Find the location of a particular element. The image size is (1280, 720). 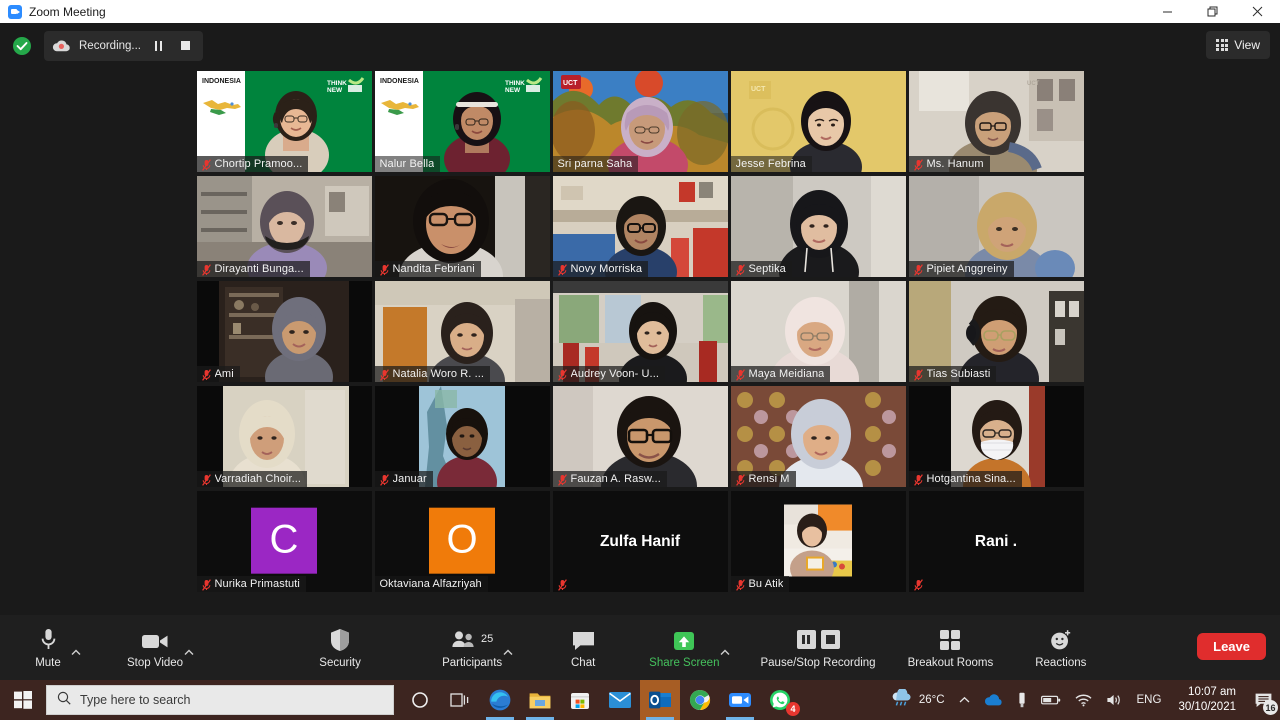

edge-icon is located at coordinates (500, 700).